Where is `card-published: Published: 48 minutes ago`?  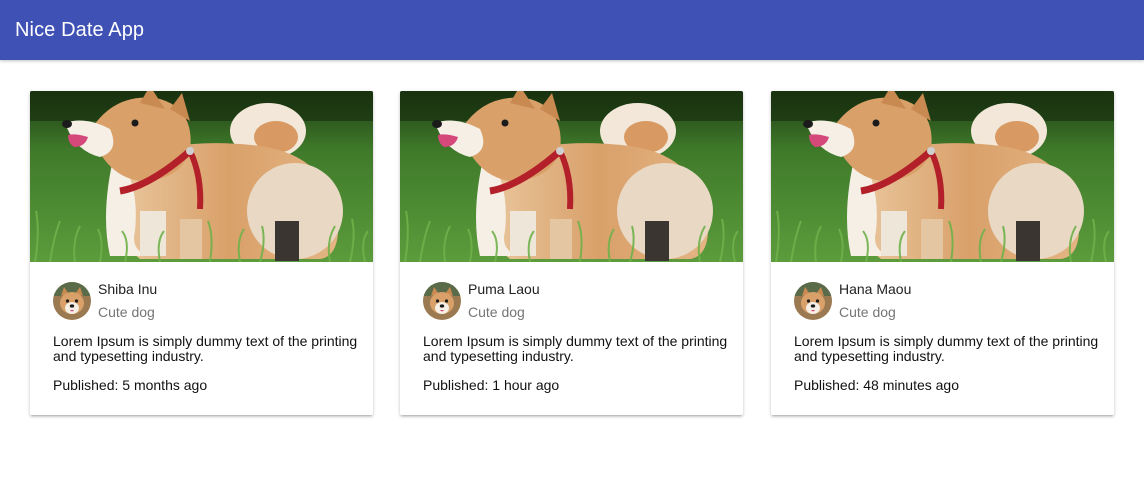 card-published: Published: 48 minutes ago is located at coordinates (876, 385).